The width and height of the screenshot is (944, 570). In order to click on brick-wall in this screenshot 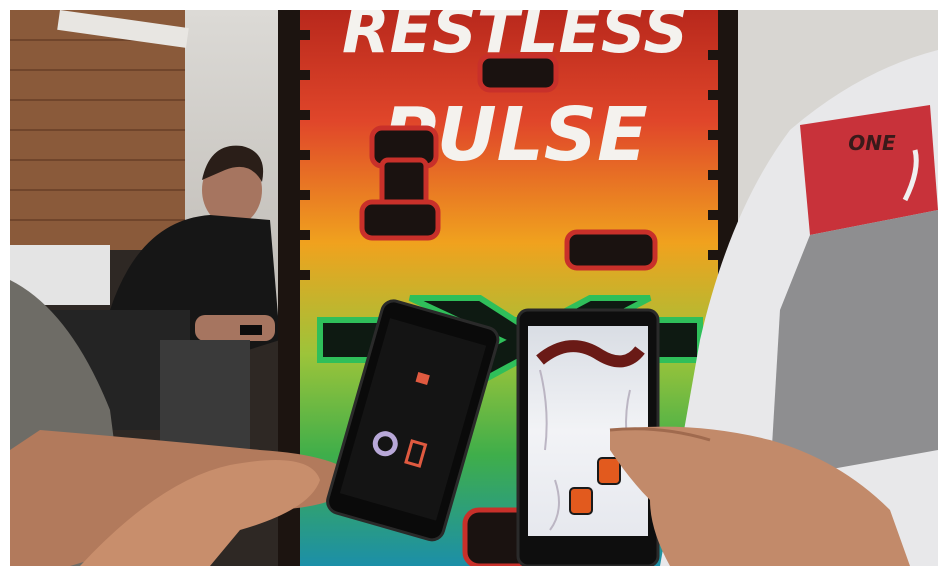, I will do `click(99, 130)`.